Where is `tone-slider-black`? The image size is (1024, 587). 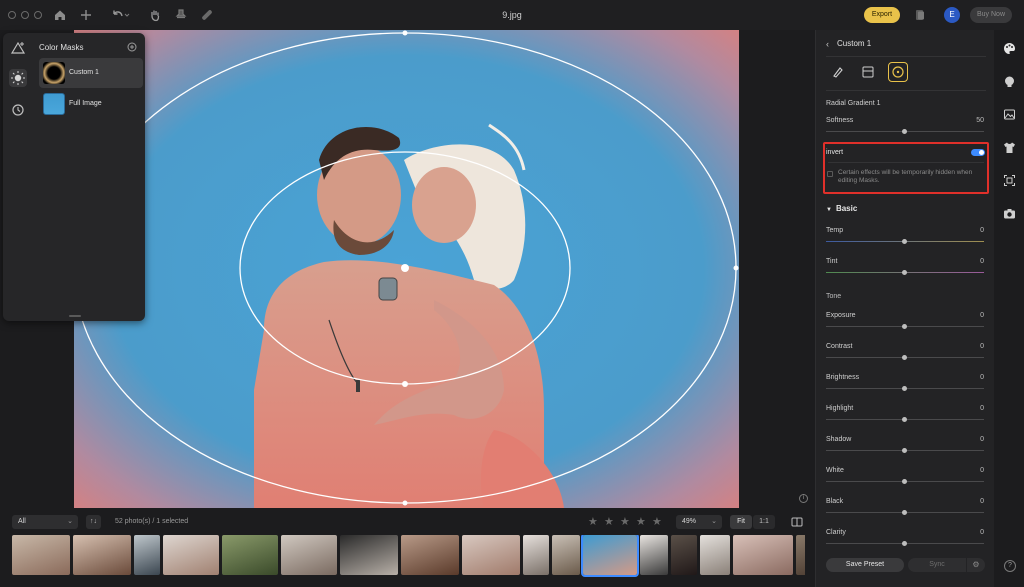
tone-slider-black is located at coordinates (905, 512).